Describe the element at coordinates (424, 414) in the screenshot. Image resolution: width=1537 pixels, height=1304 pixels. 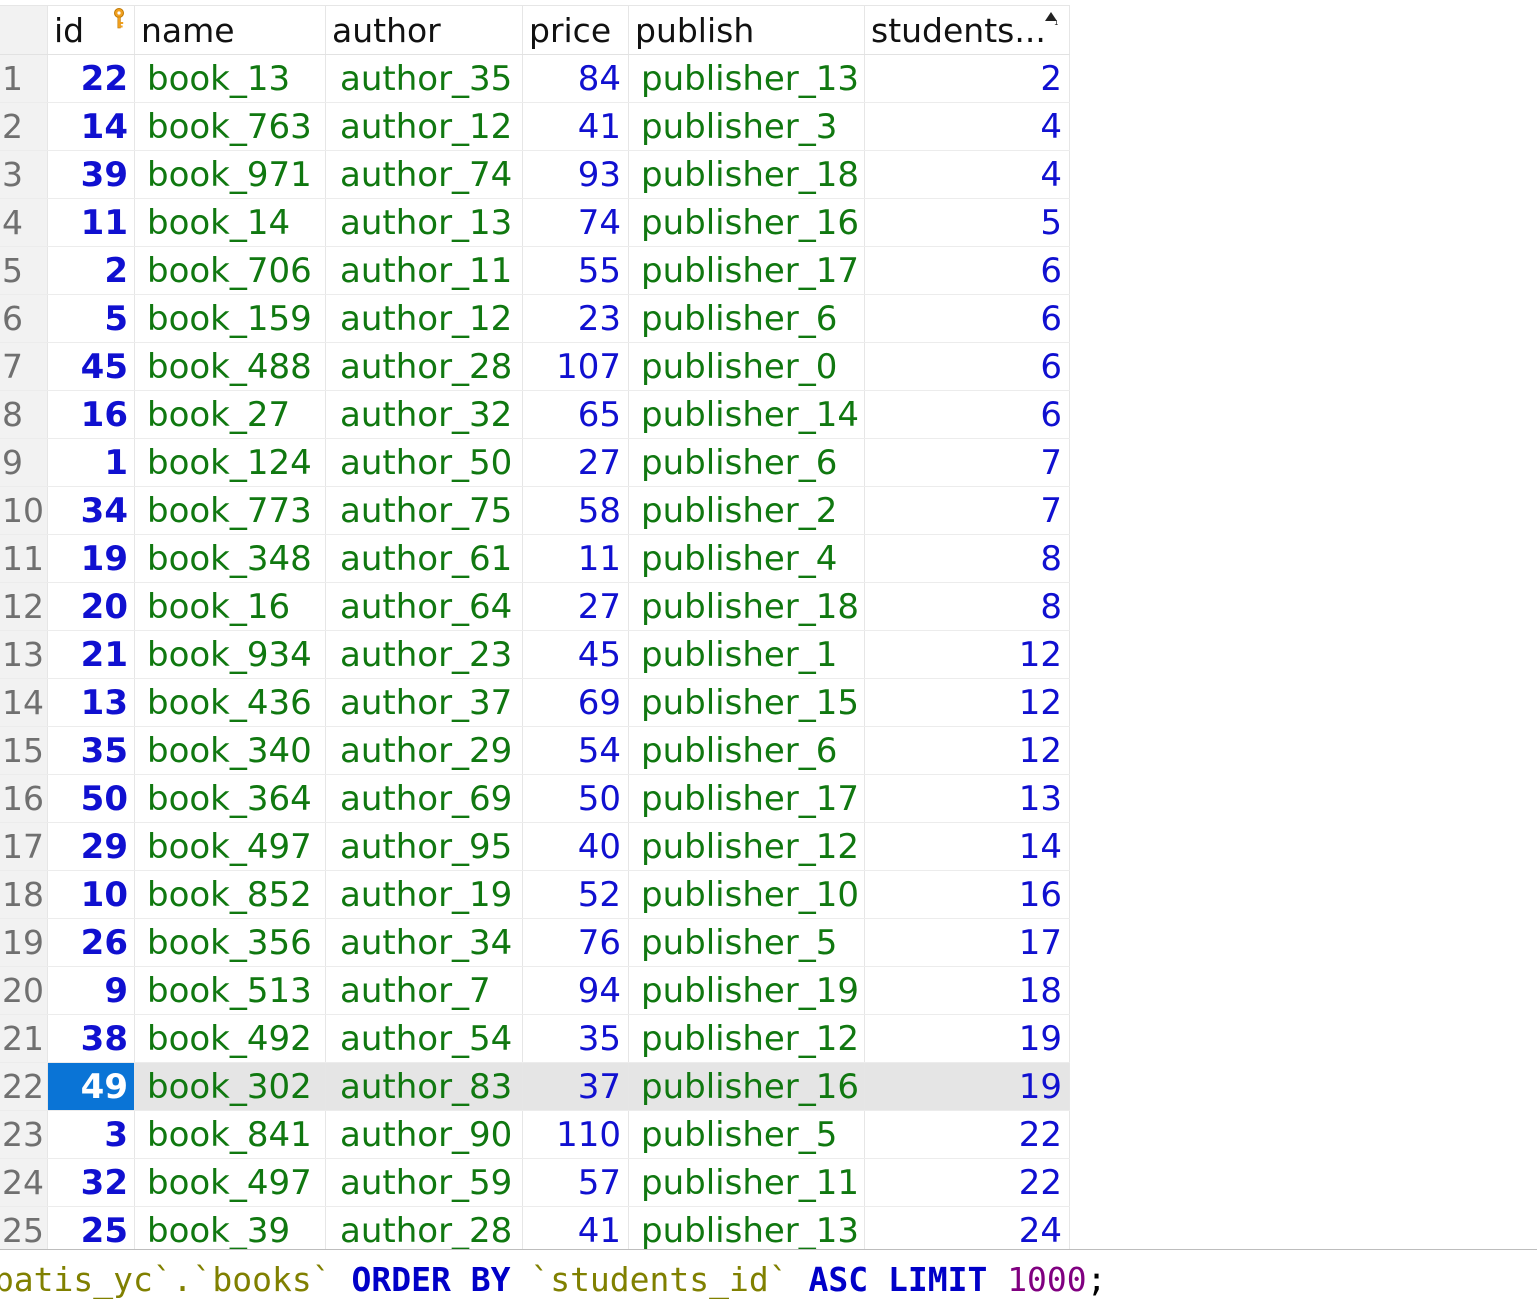
I see `cell-author: author_32` at that location.